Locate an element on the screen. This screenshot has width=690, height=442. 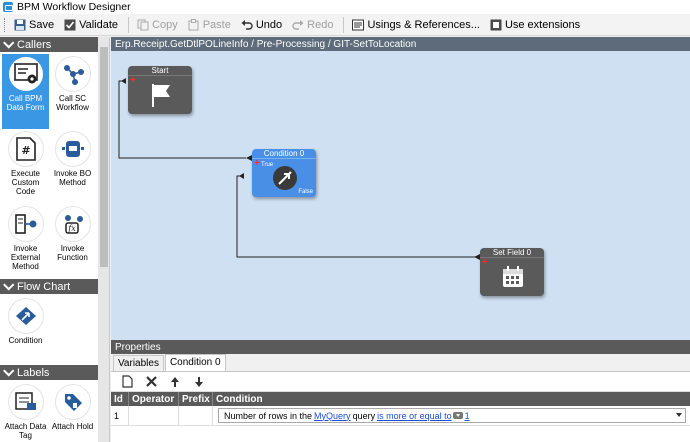
calendar-icon is located at coordinates (513, 277).